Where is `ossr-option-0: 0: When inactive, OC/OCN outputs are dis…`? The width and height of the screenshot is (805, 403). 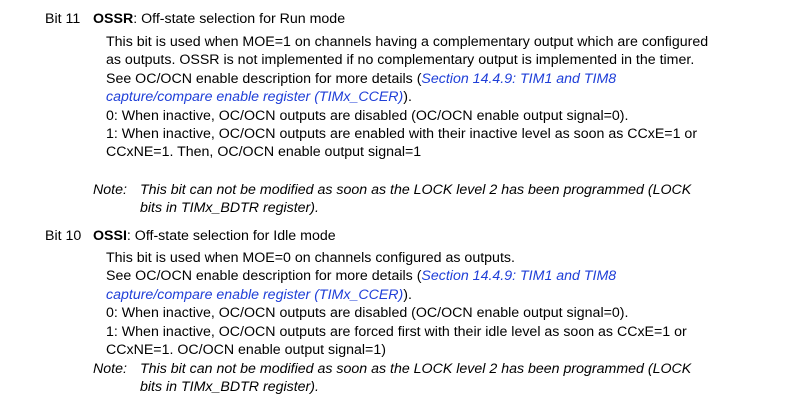 ossr-option-0: 0: When inactive, OC/OCN outputs are dis… is located at coordinates (367, 115).